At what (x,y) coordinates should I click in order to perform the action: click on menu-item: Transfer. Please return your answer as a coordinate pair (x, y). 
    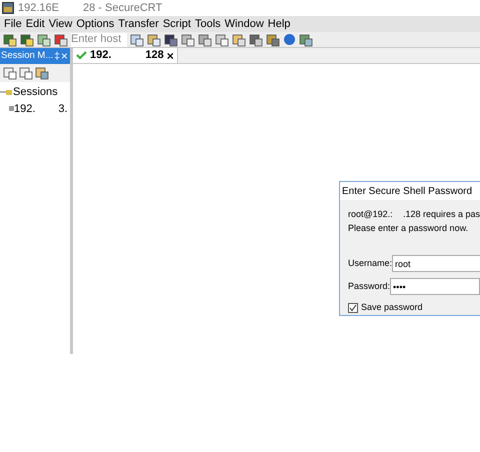
    Looking at the image, I should click on (138, 24).